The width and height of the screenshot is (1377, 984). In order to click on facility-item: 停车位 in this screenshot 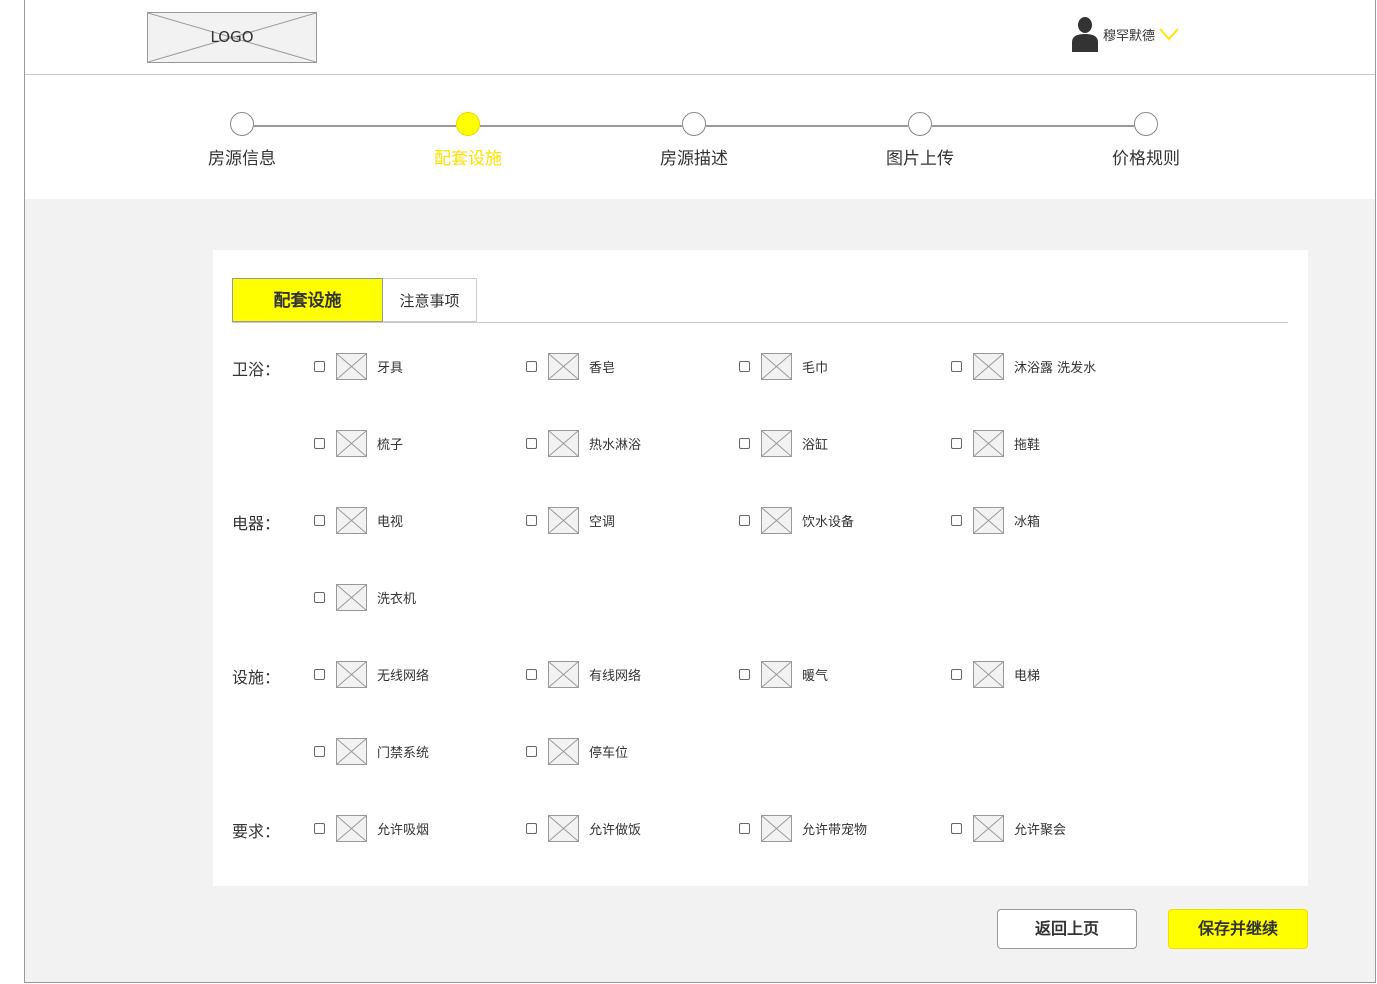, I will do `click(577, 751)`.